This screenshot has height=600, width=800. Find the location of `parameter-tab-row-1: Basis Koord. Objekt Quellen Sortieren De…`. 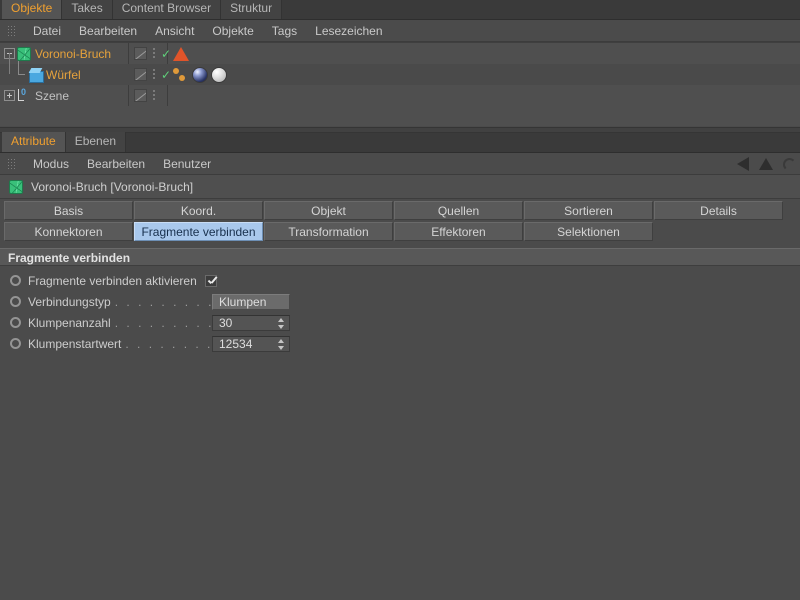

parameter-tab-row-1: Basis Koord. Objekt Quellen Sortieren De… is located at coordinates (400, 210).